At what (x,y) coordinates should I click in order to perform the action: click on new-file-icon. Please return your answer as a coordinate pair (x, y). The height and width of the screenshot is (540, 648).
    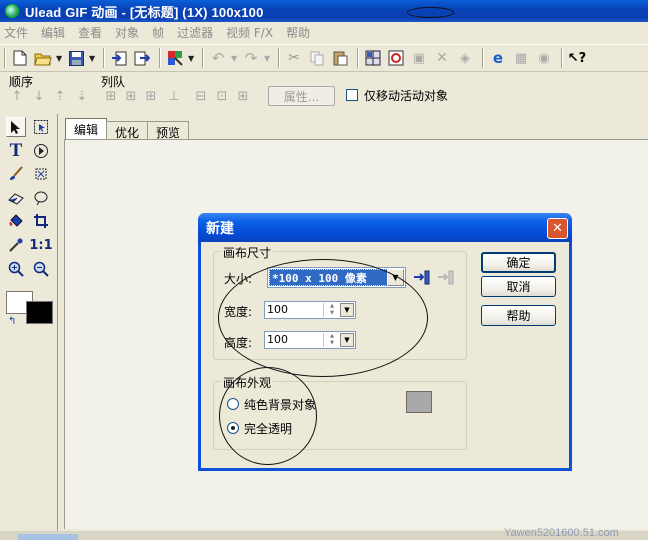
    Looking at the image, I should click on (20, 58).